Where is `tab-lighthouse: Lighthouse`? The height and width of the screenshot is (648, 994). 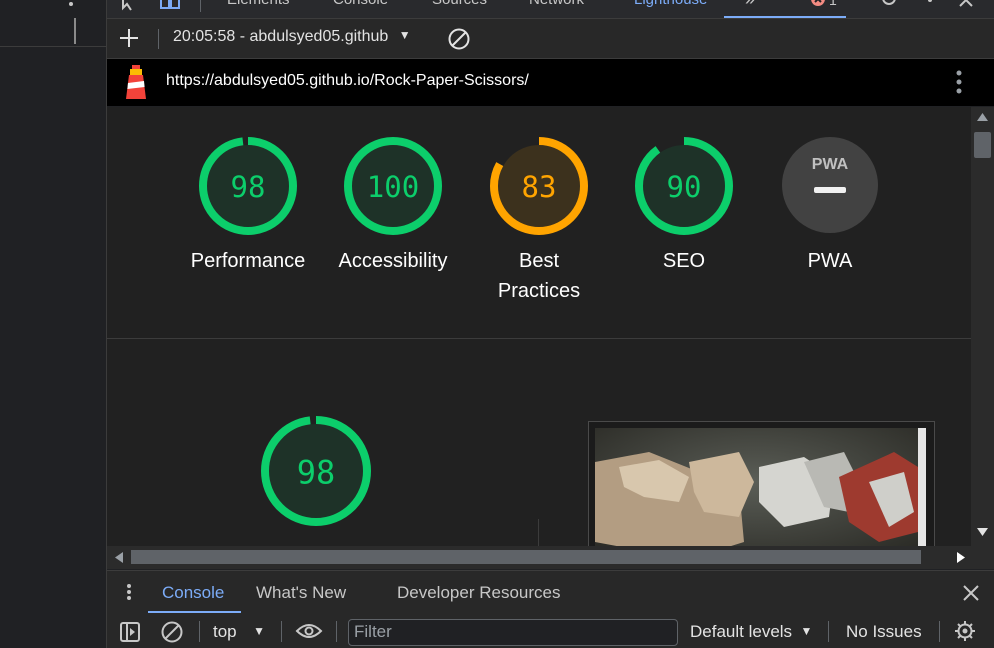 tab-lighthouse: Lighthouse is located at coordinates (670, 4).